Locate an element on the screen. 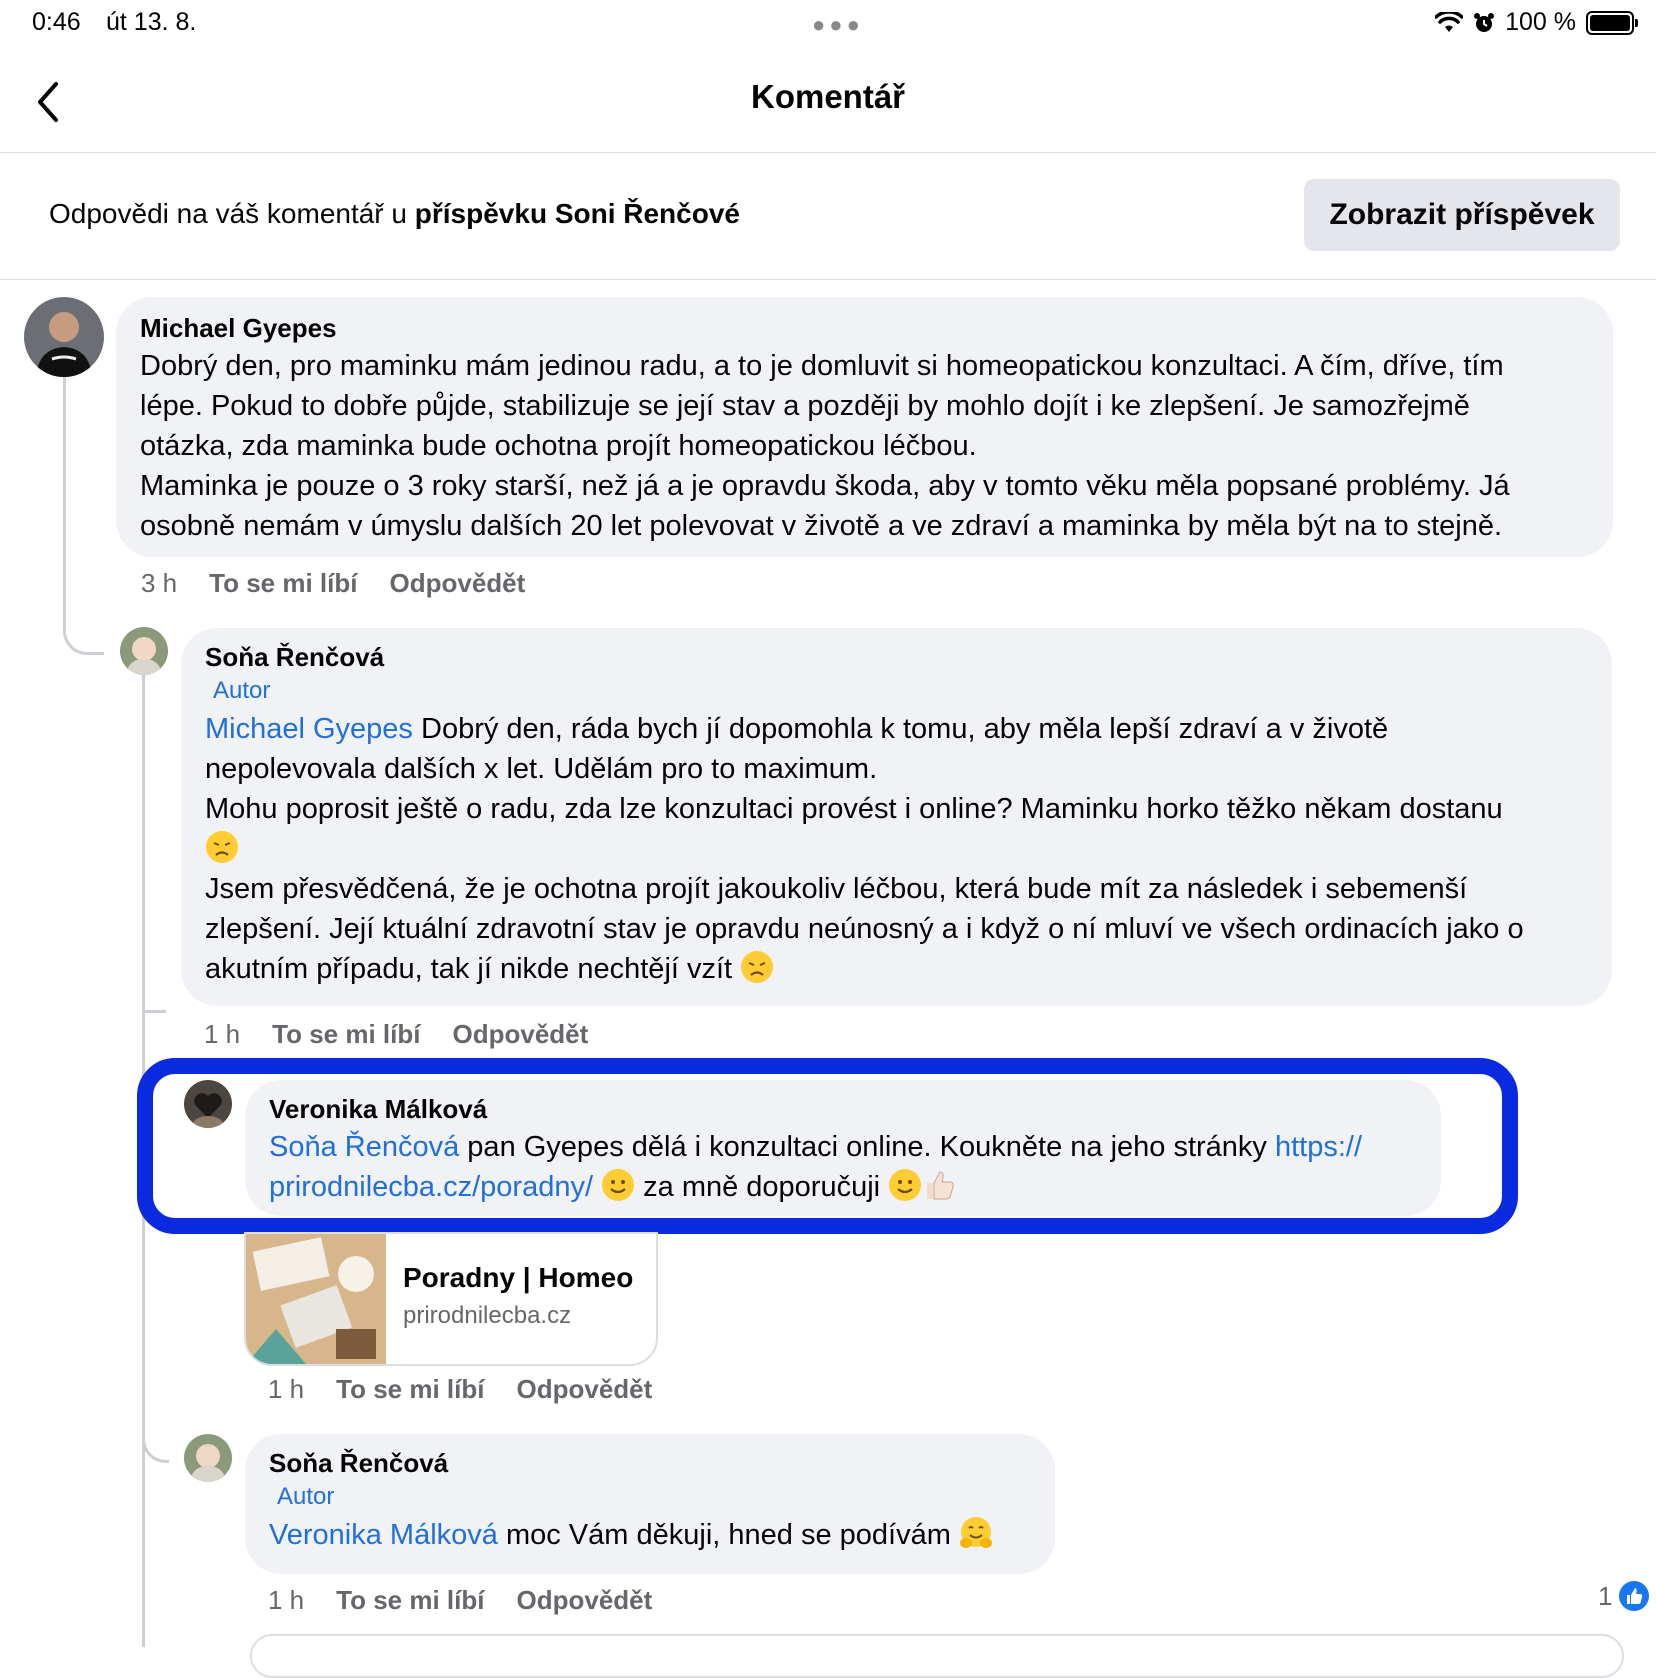  context-prefix: Odpovědi na váš komentář u is located at coordinates (232, 213).